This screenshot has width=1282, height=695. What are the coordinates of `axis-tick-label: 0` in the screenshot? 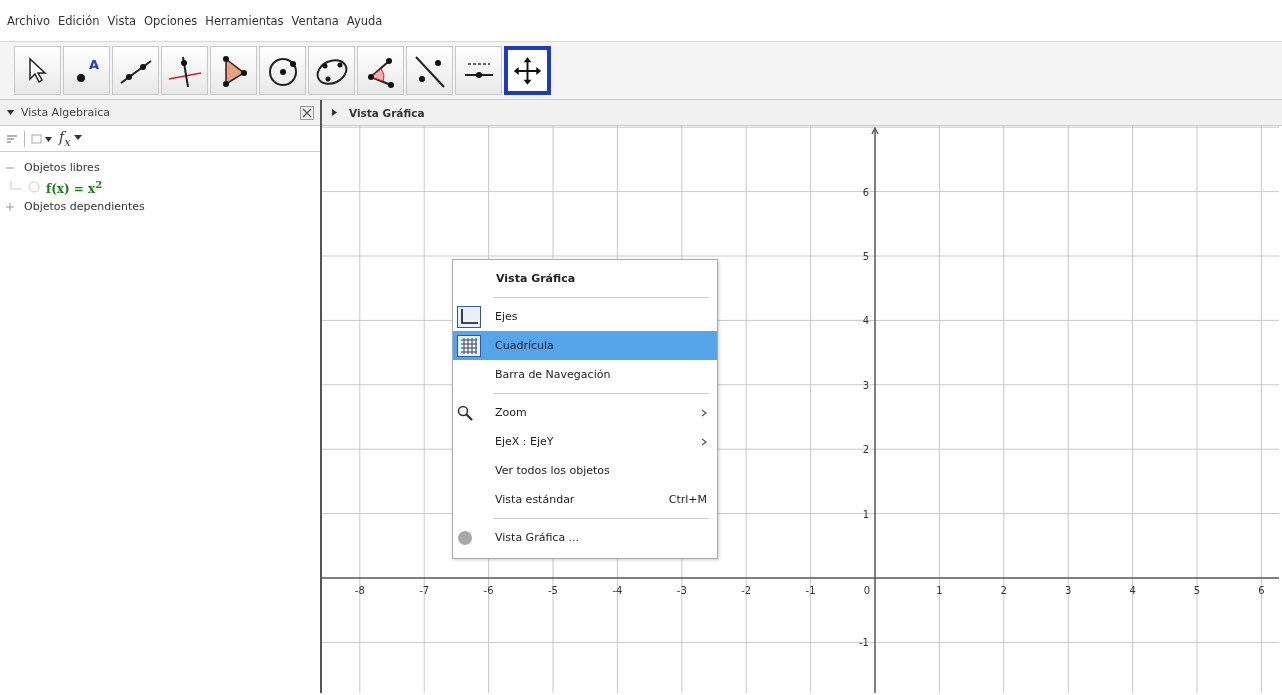 It's located at (867, 590).